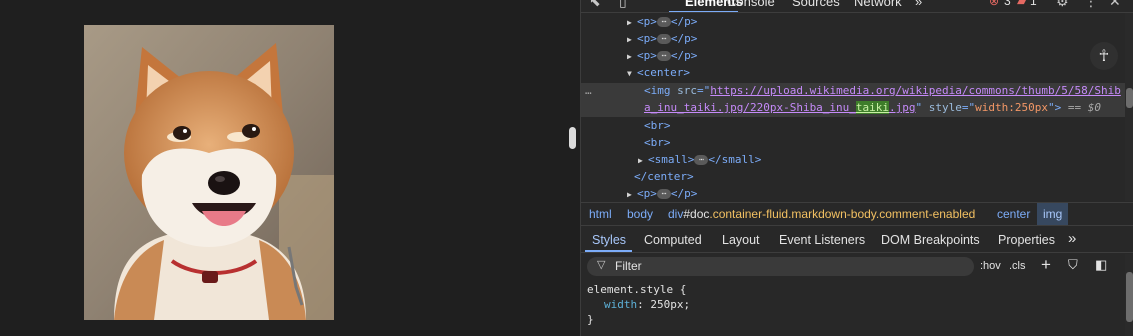  Describe the element at coordinates (1084, 107) in the screenshot. I see `selected-var: == $0` at that location.